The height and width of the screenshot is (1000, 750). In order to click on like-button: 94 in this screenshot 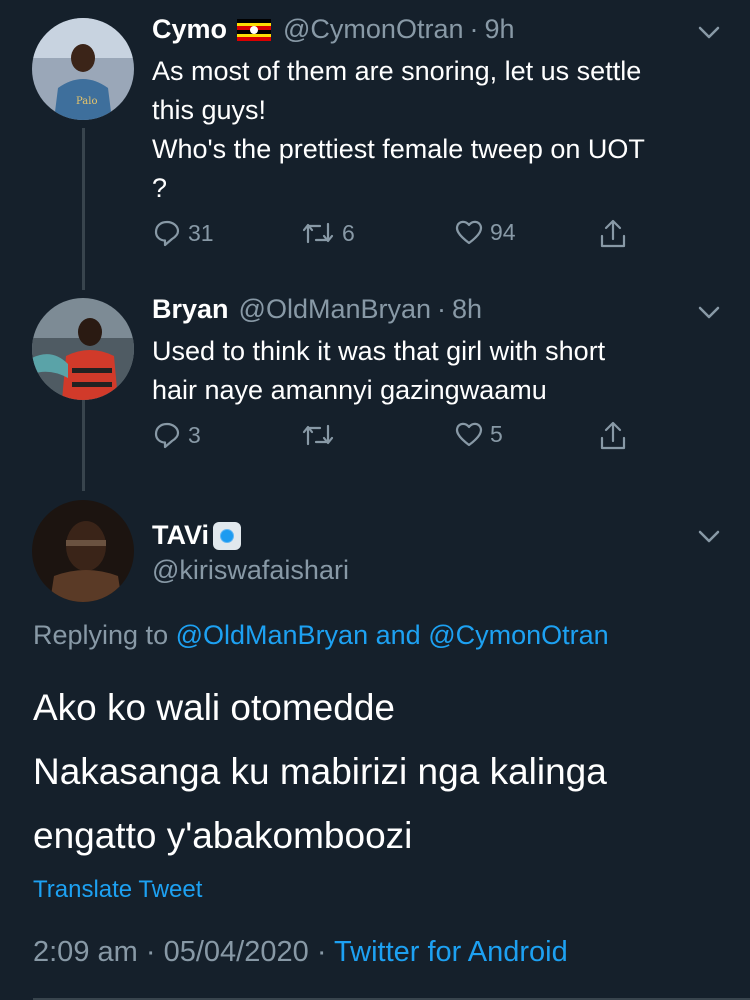, I will do `click(485, 232)`.